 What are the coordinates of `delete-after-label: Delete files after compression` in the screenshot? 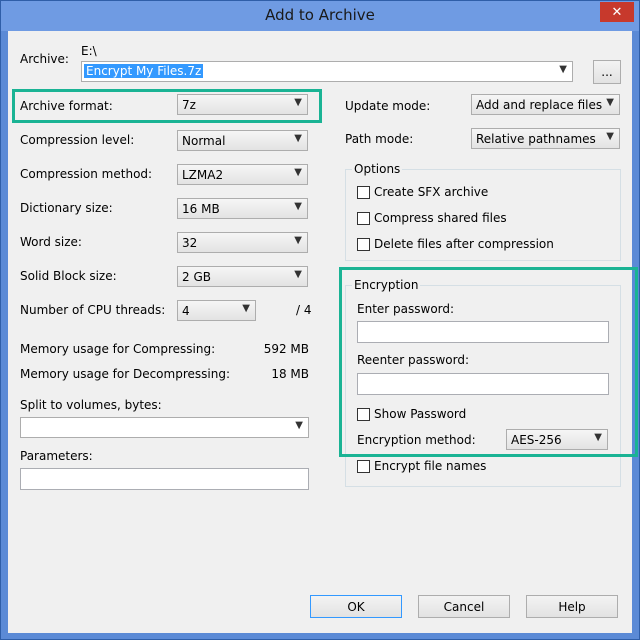 It's located at (464, 244).